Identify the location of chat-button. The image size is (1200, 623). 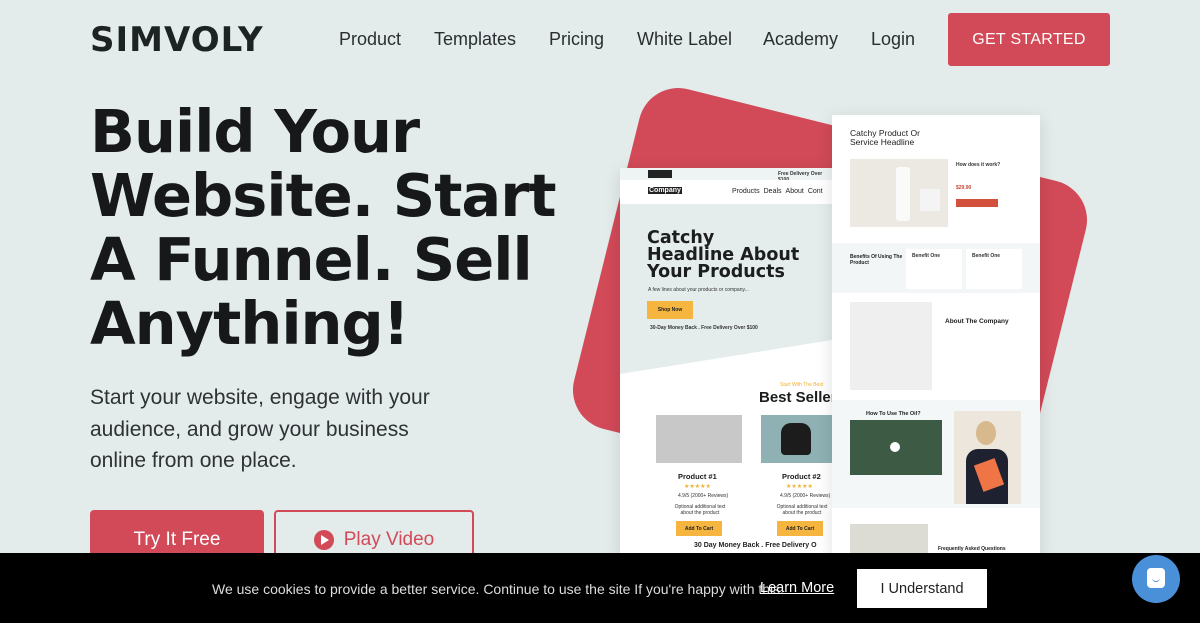
(1156, 579).